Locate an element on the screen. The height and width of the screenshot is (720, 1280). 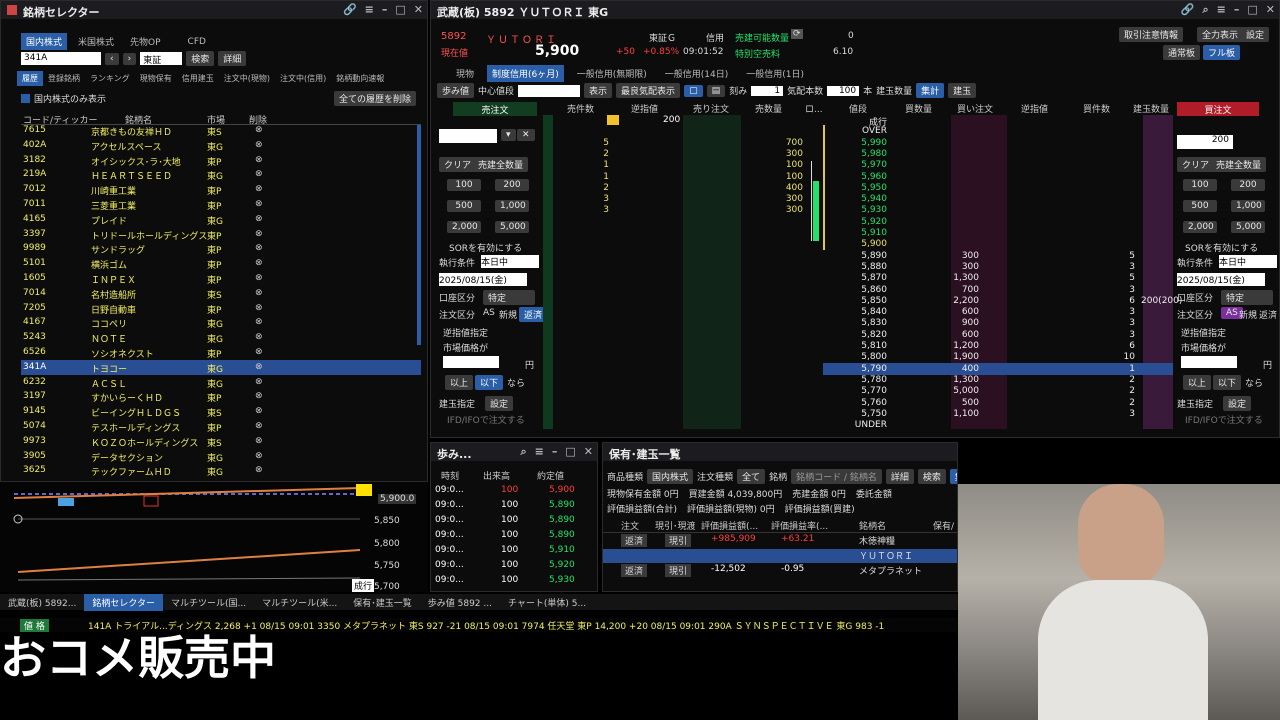
delete-all-button: 全ての履歴を削除 is located at coordinates (375, 98).